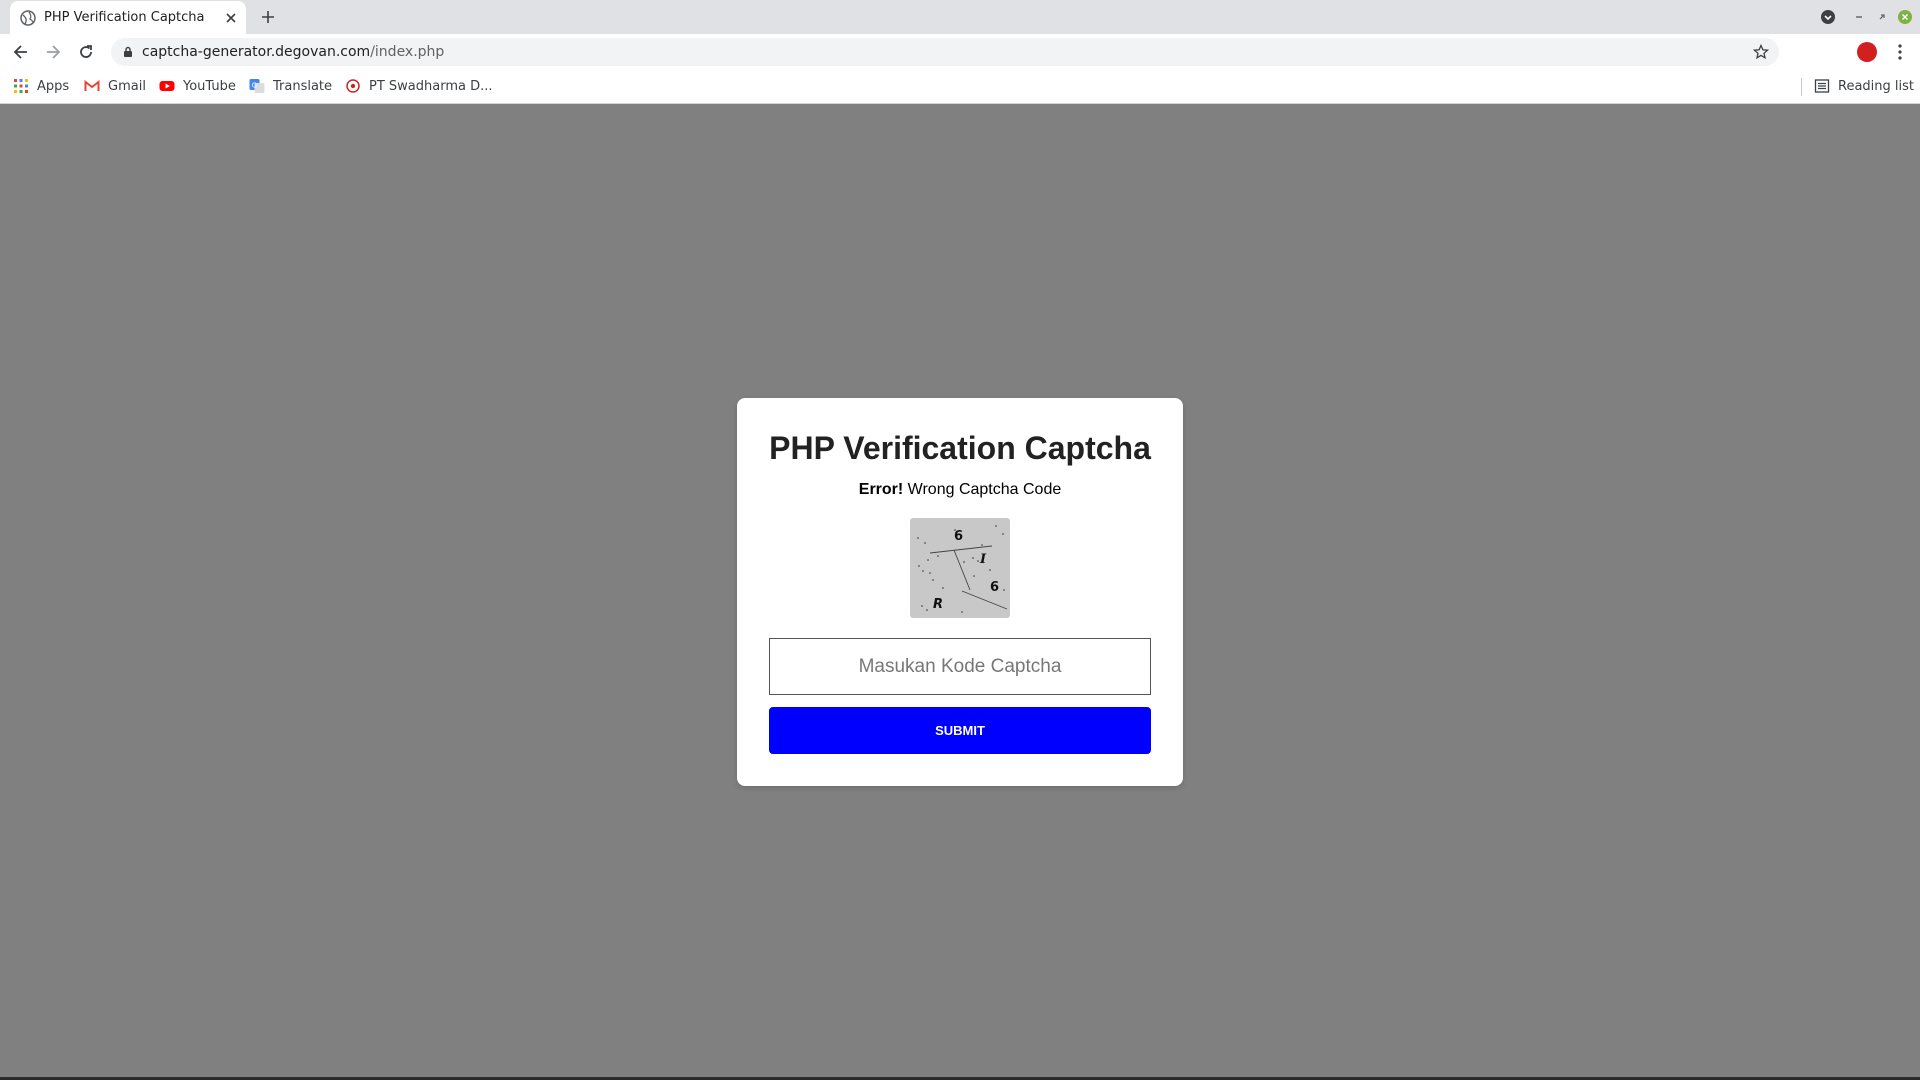 This screenshot has height=1080, width=1920. What do you see at coordinates (1761, 52) in the screenshot?
I see `bookmark-star-icon` at bounding box center [1761, 52].